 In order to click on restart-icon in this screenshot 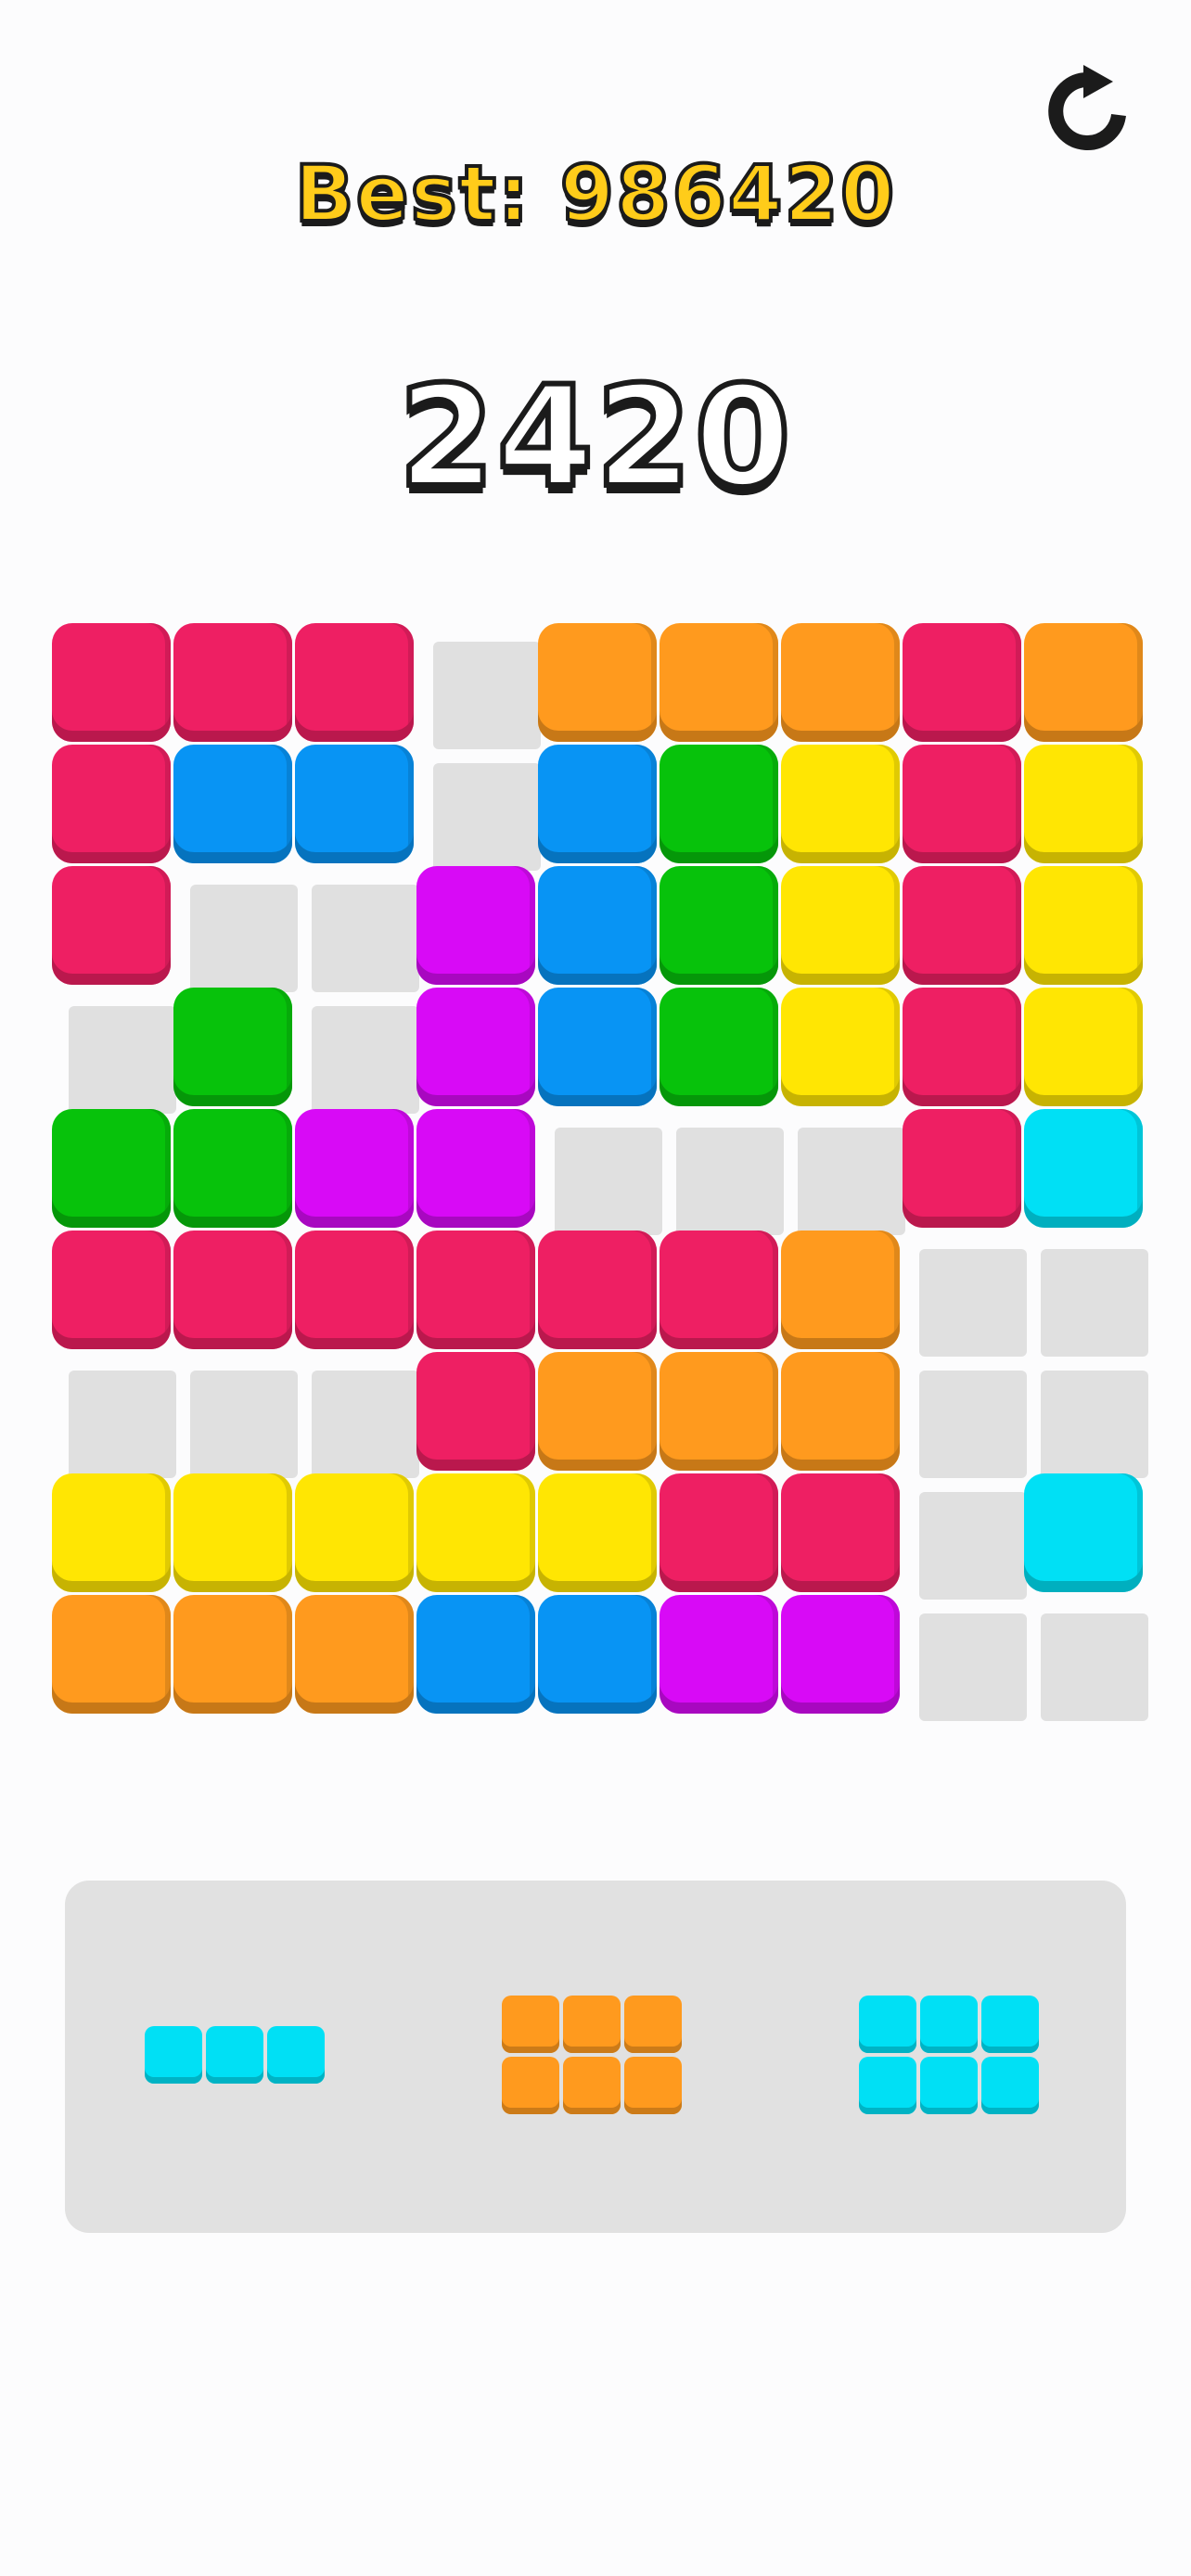, I will do `click(1087, 107)`.